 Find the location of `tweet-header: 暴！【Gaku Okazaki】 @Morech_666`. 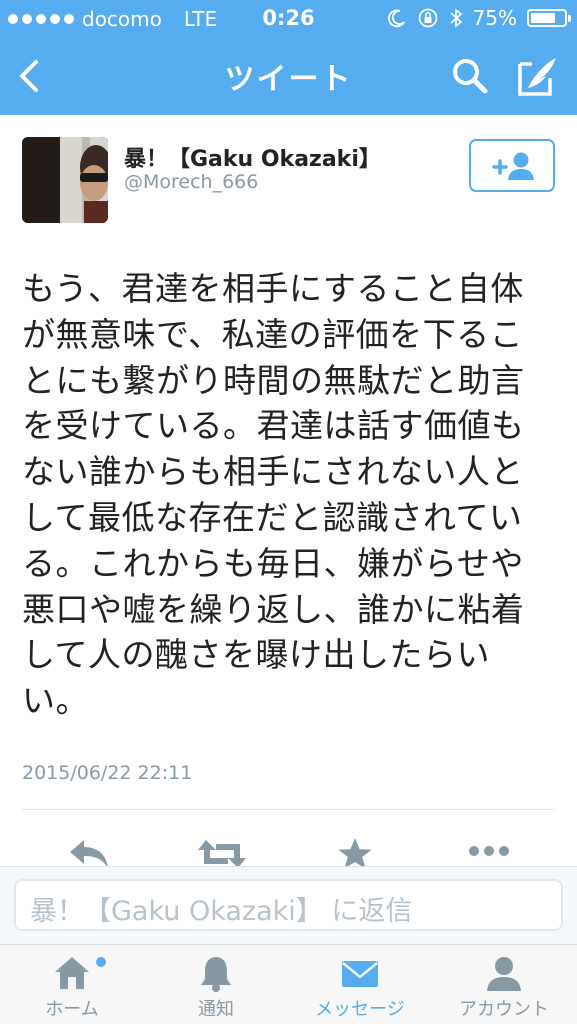

tweet-header: 暴！【Gaku Okazaki】 @Morech_666 is located at coordinates (289, 182).